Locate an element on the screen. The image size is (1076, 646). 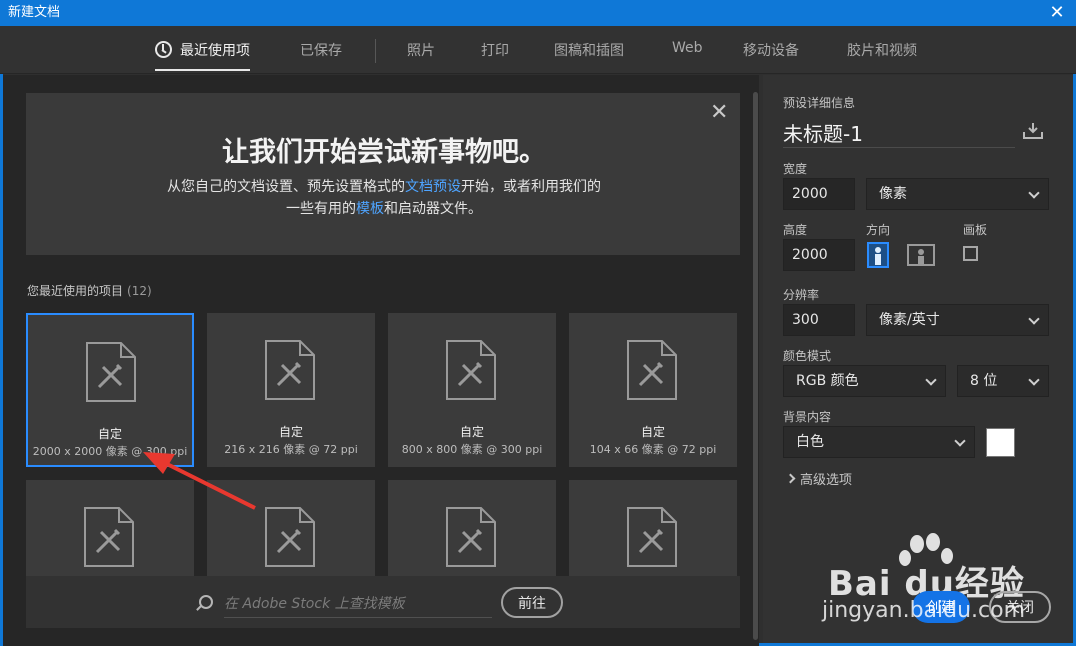
welcome-text-line1: 从您自己的文档设置、预先设置格式的文档预设开始，或者利用我们的 is located at coordinates (384, 186).